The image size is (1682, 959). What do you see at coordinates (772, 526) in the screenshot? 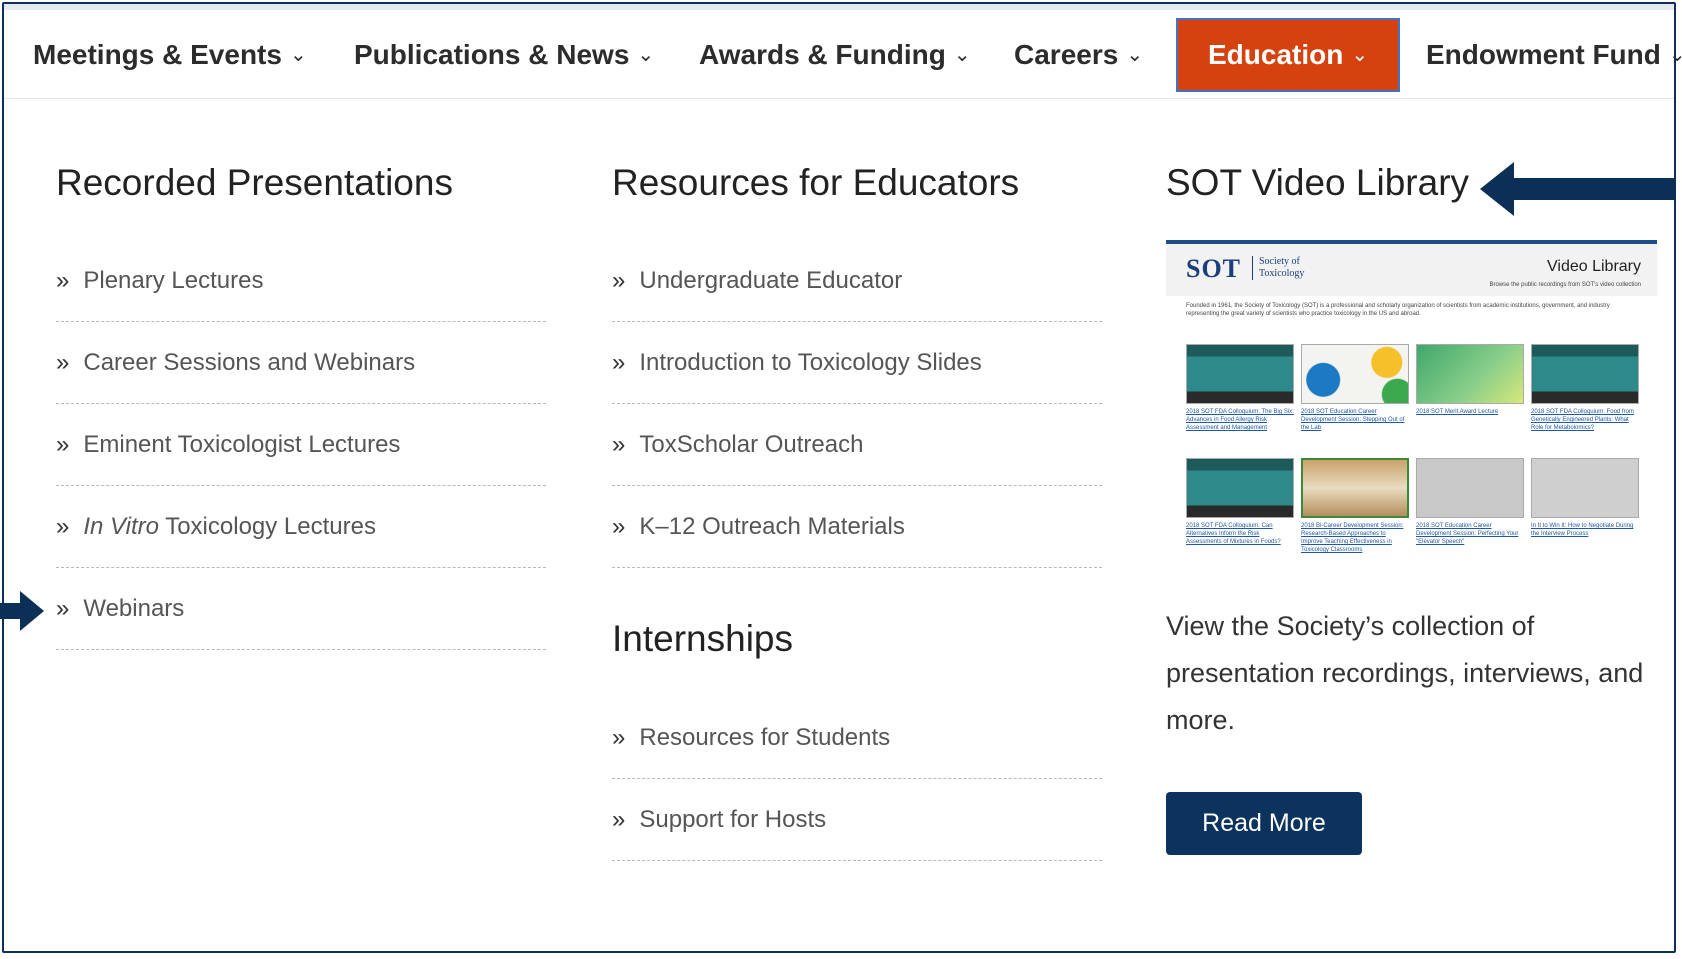
I see `link-label: K–12 Outreach Materials` at bounding box center [772, 526].